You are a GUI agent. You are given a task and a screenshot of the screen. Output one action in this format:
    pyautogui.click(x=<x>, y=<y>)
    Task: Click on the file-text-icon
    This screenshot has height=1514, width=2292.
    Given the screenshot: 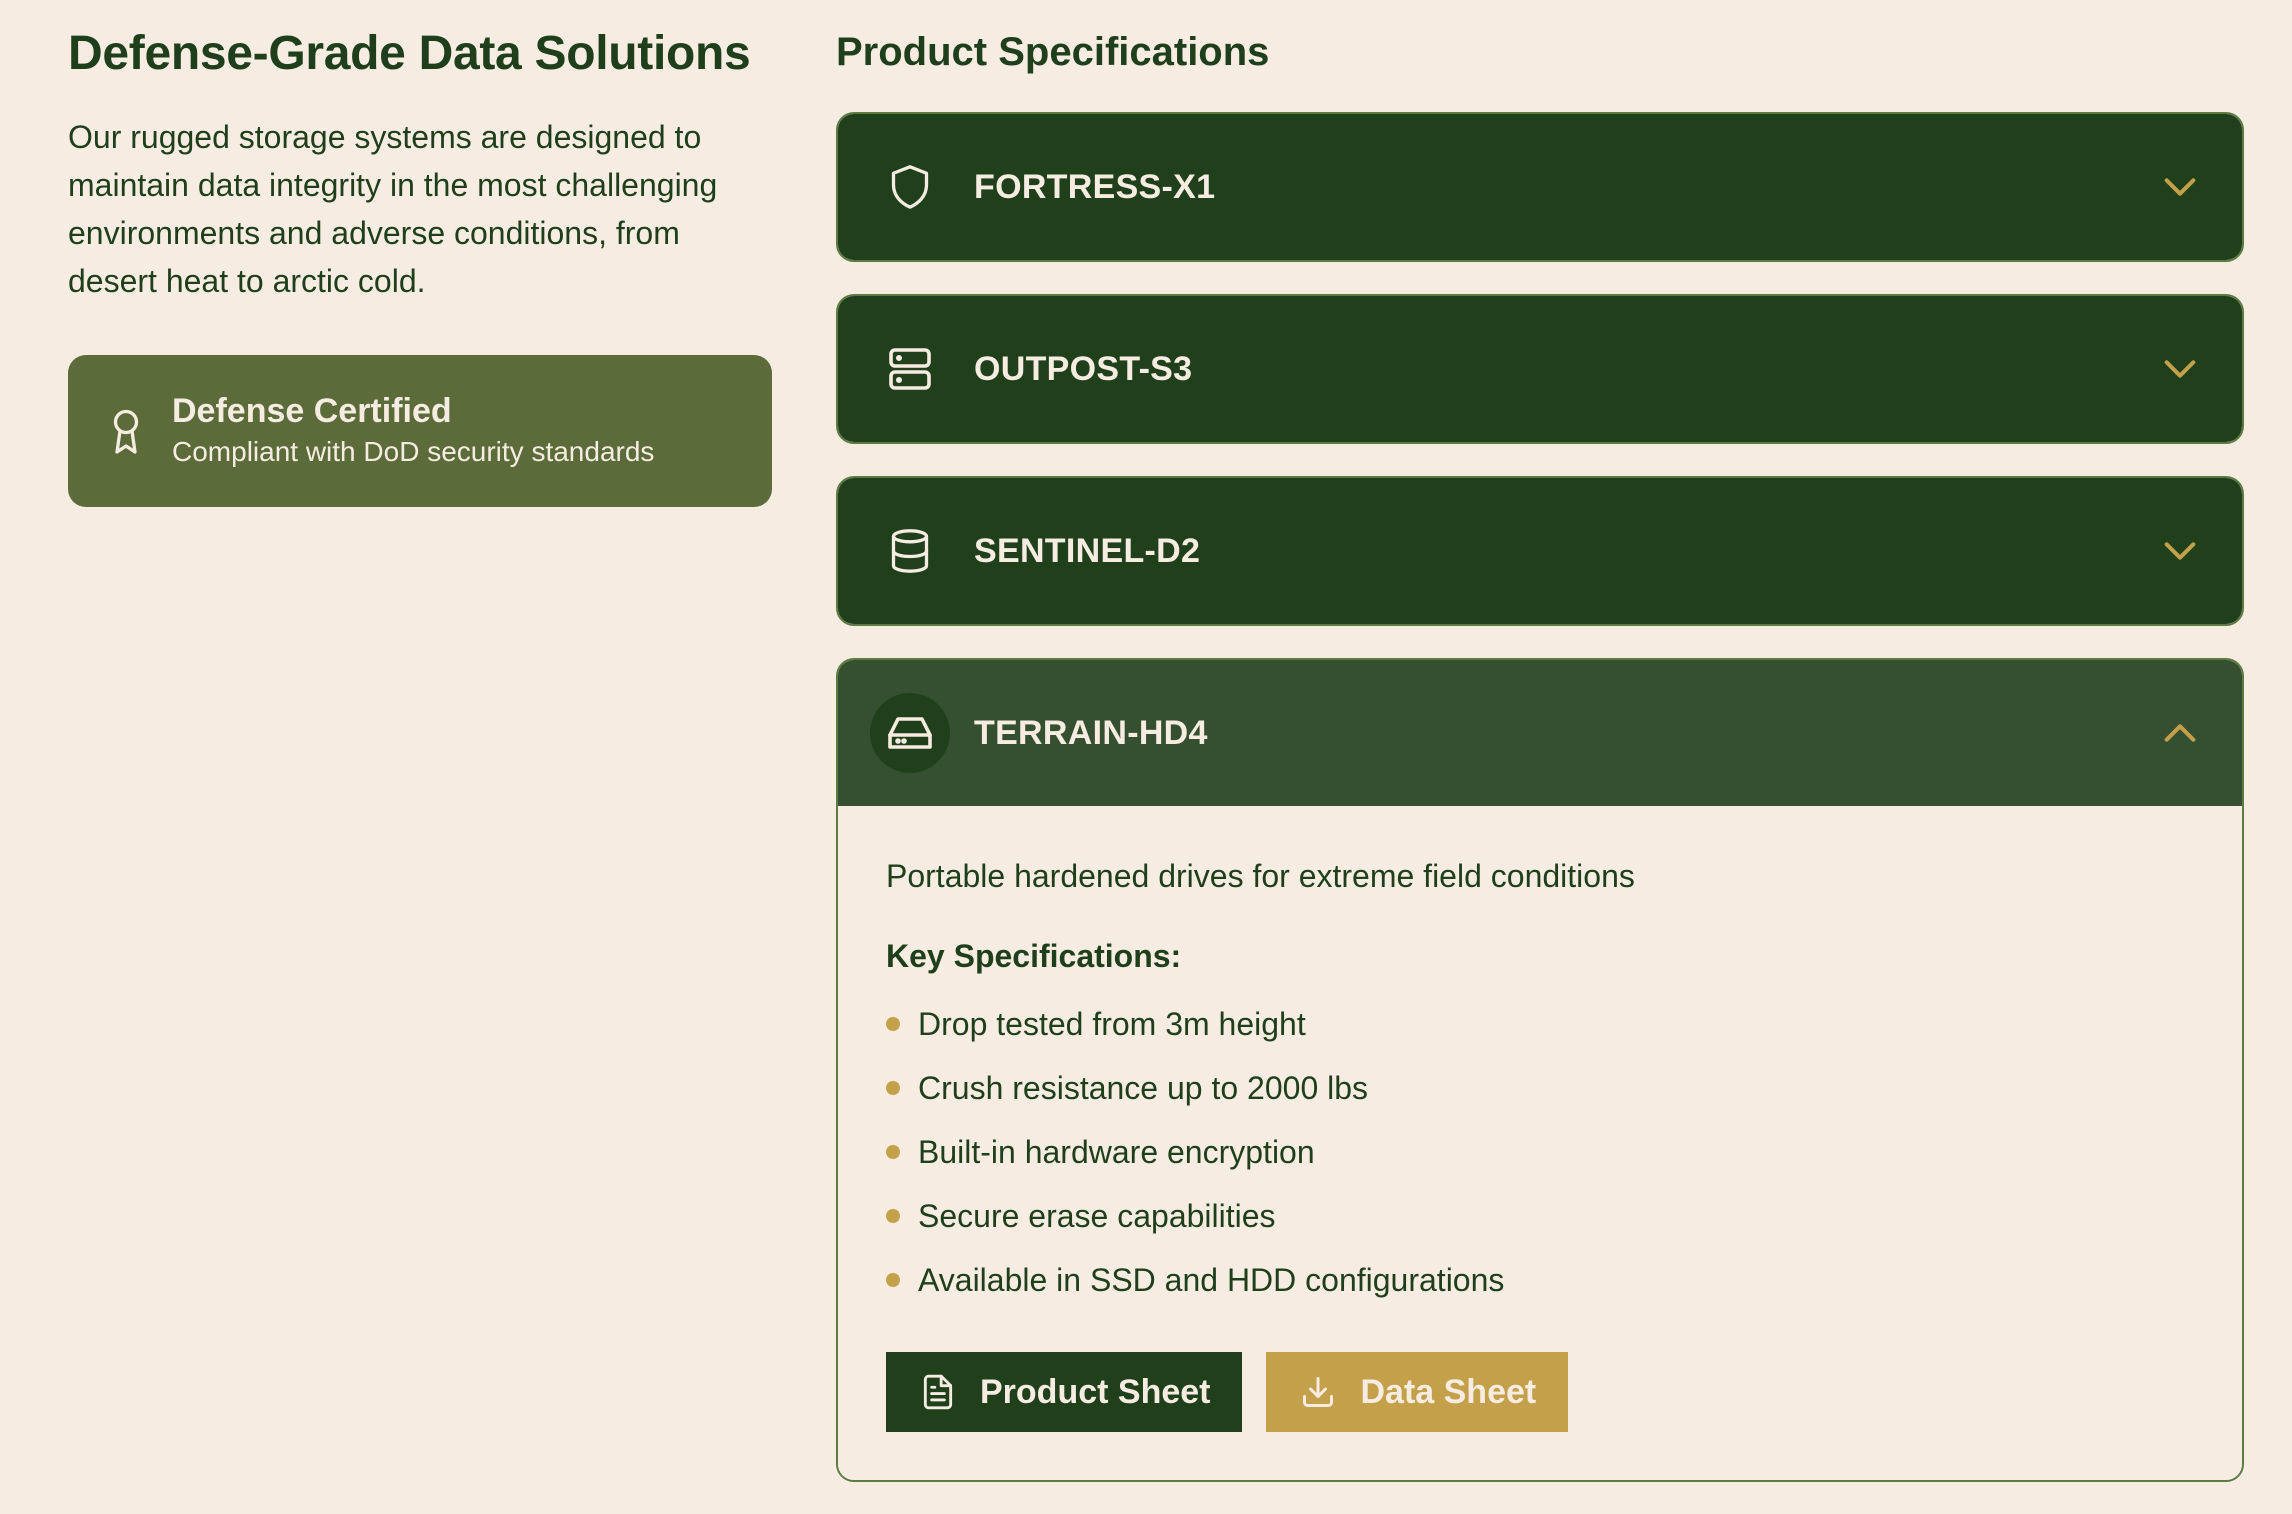 What is the action you would take?
    pyautogui.click(x=938, y=1392)
    